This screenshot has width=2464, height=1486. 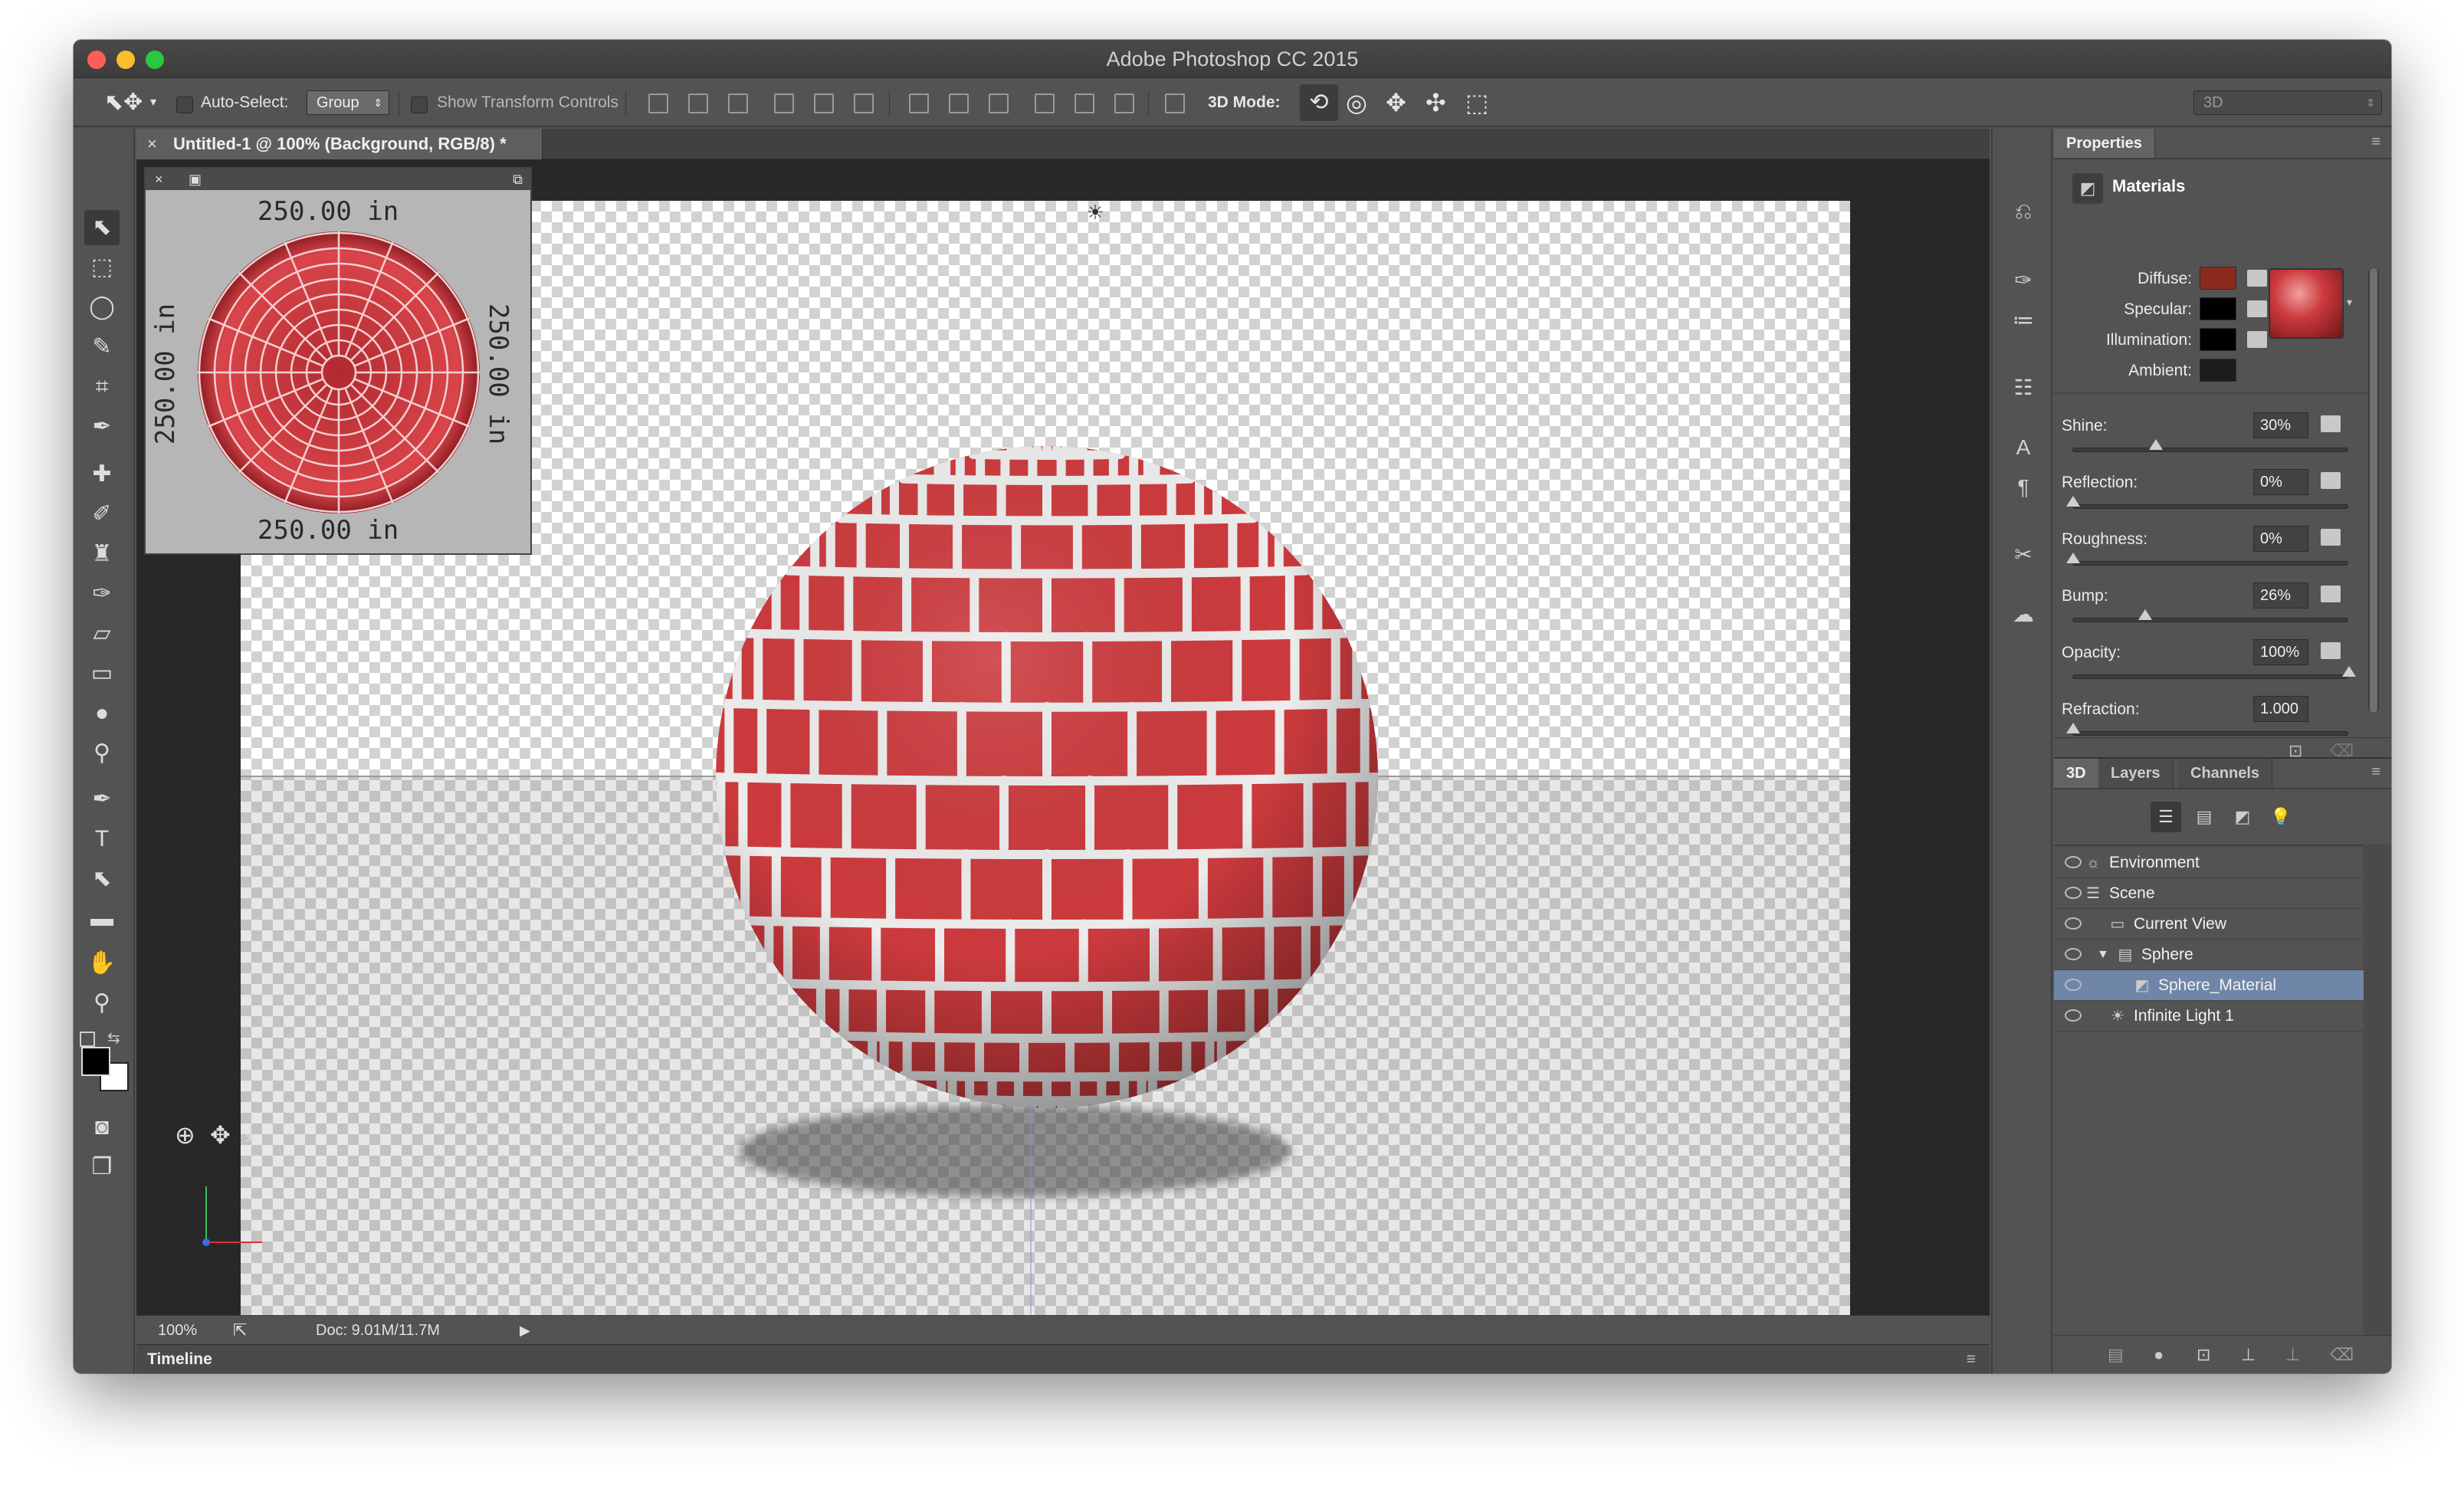 I want to click on height-axis-icon: ⤓, so click(x=250, y=1133).